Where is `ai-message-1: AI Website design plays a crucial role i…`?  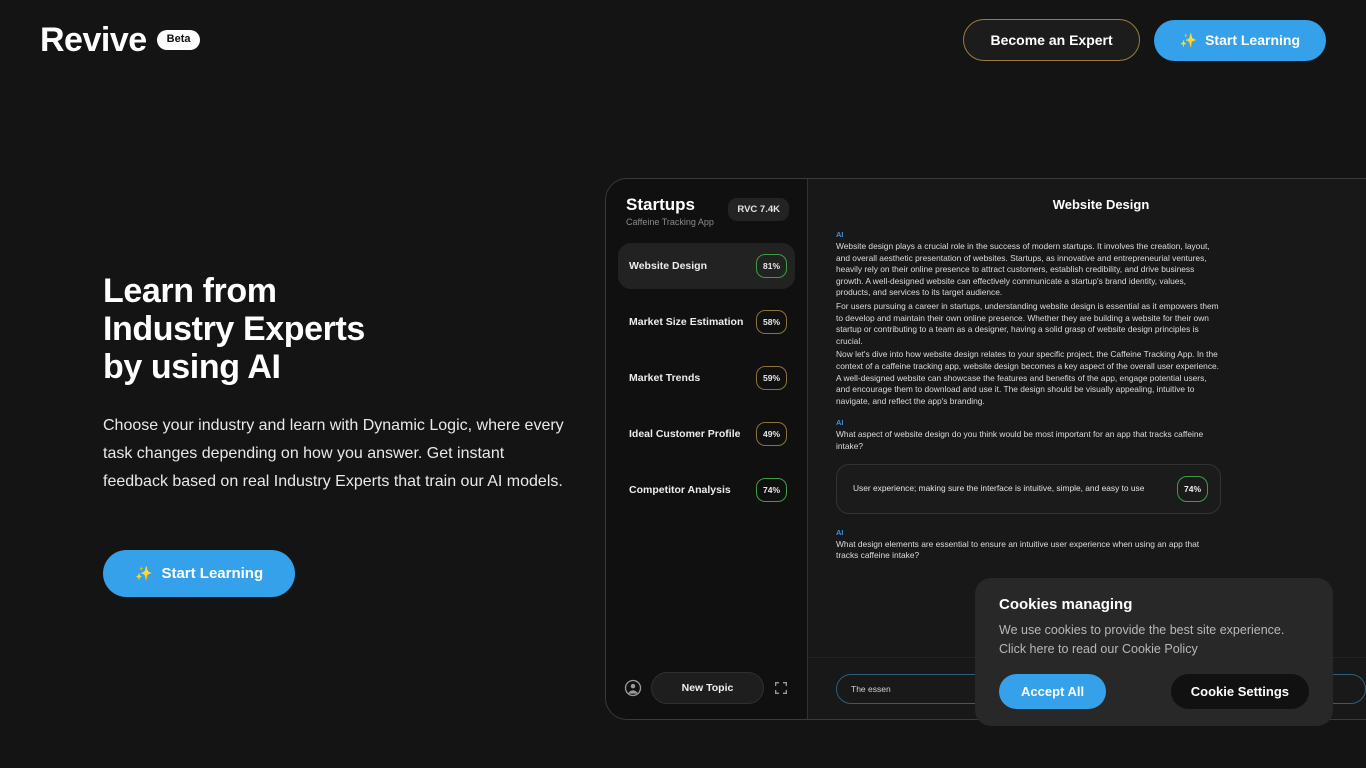
ai-message-1: AI Website design plays a crucial role i… is located at coordinates (1101, 318).